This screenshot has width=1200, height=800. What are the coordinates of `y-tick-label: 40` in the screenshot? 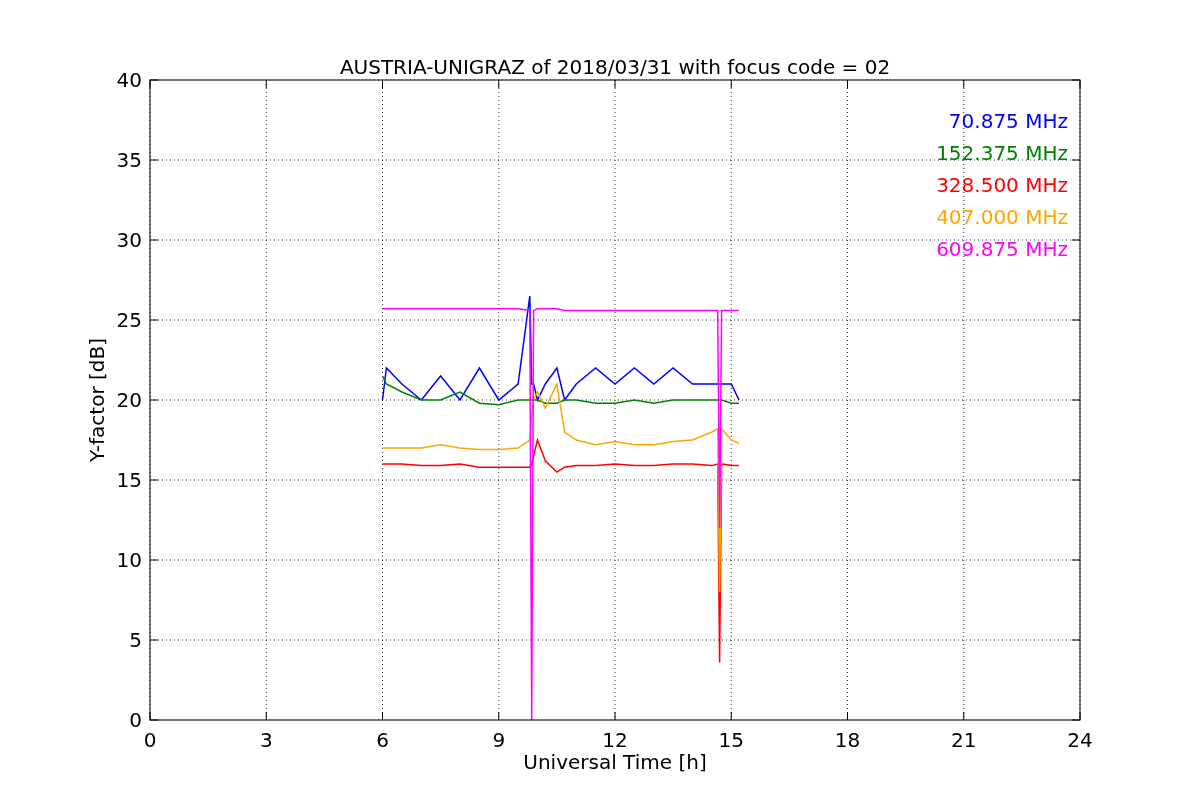 It's located at (129, 80).